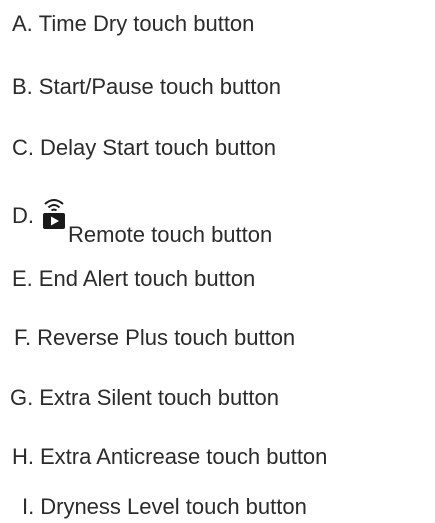 The width and height of the screenshot is (435, 523). Describe the element at coordinates (22, 86) in the screenshot. I see `legend-letter: B.` at that location.